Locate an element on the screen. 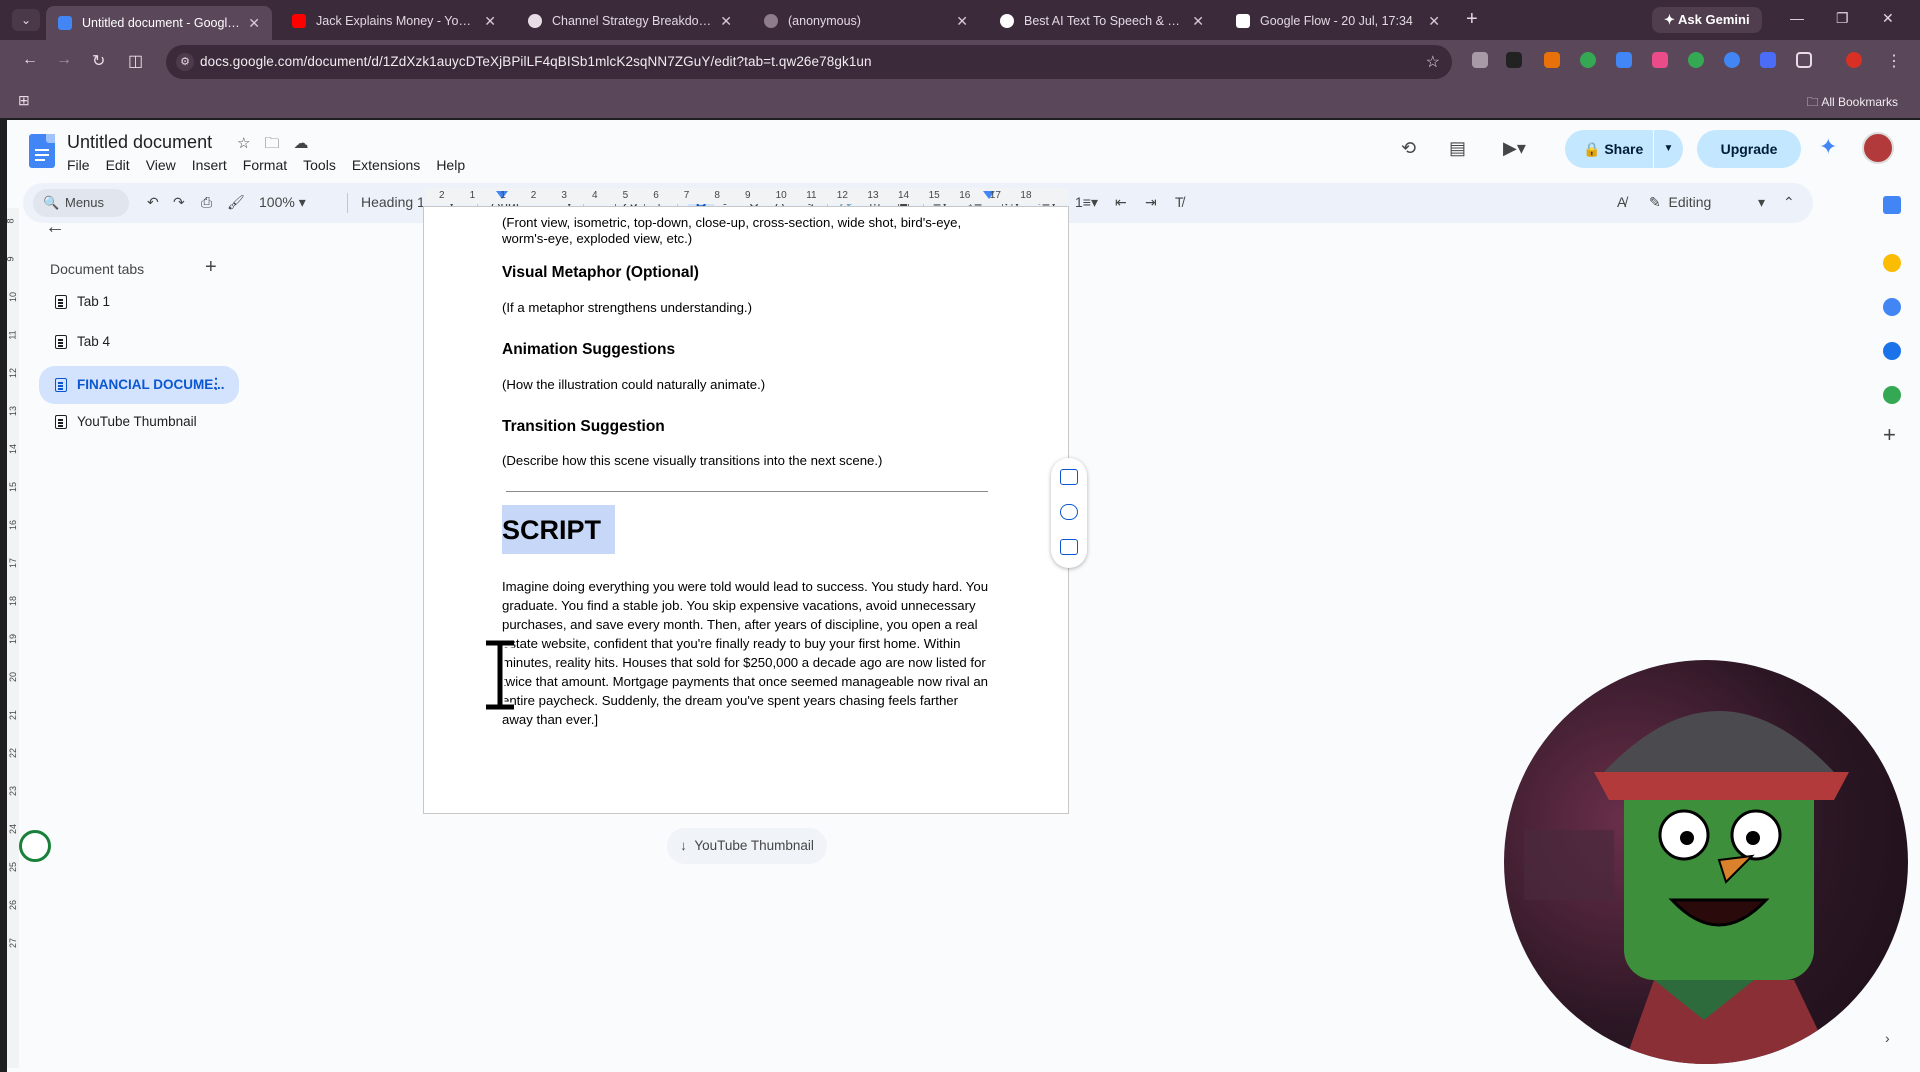 This screenshot has height=1072, width=1920. bookmark-star-icon: ☆ is located at coordinates (1433, 62).